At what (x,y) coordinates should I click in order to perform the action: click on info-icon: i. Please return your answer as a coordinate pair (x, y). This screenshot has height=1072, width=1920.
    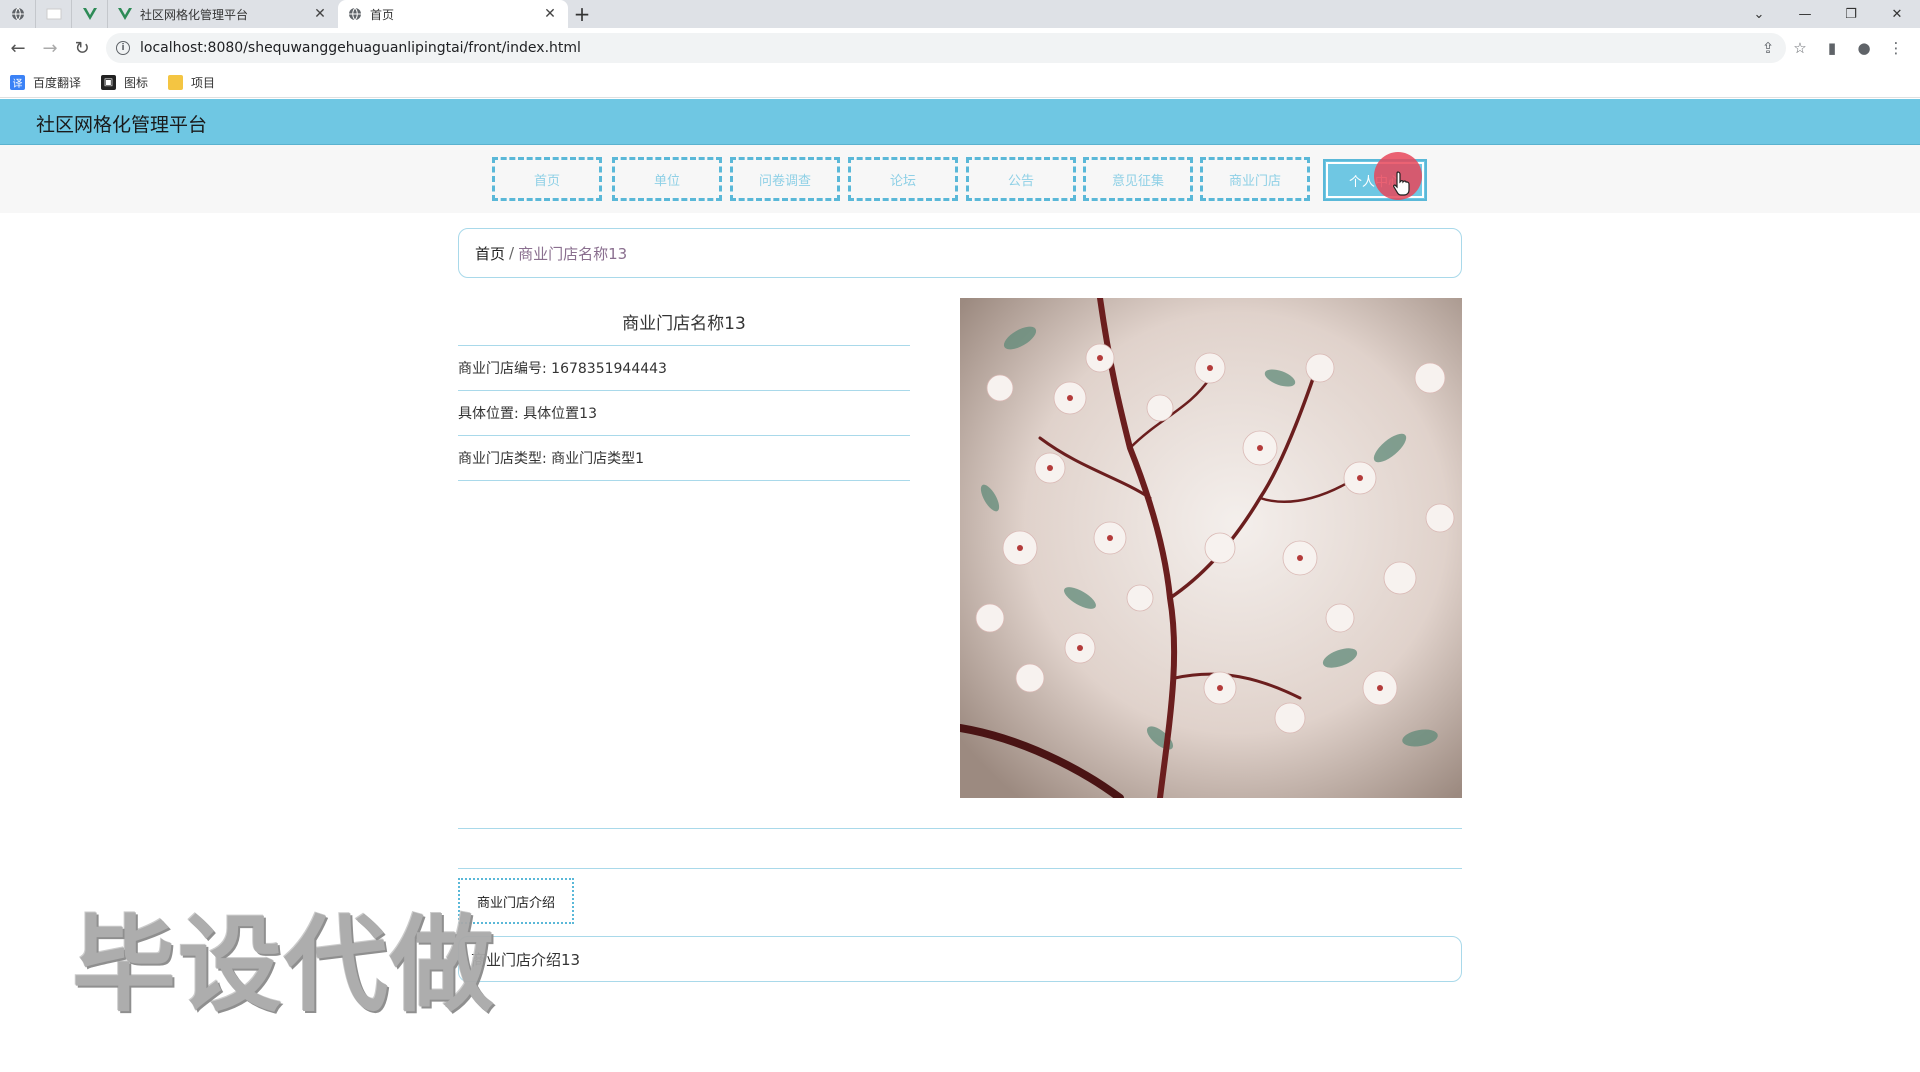
    Looking at the image, I should click on (123, 48).